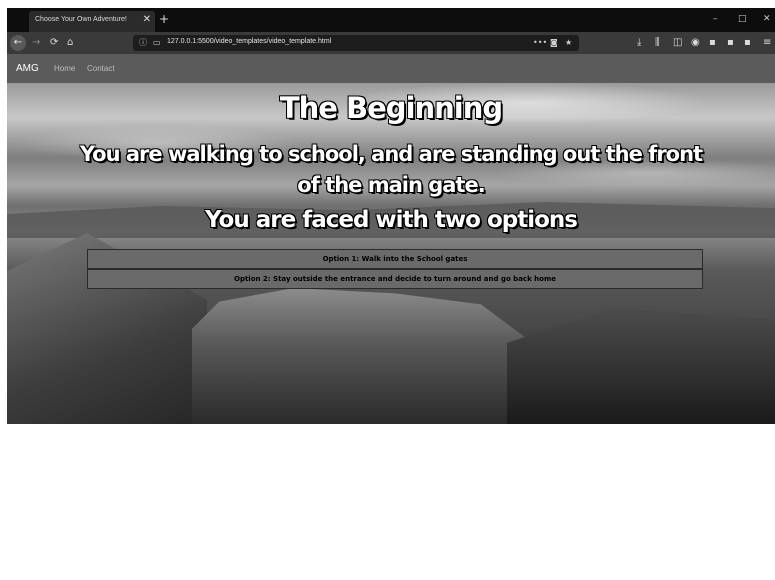 The image size is (775, 580). What do you see at coordinates (568, 43) in the screenshot?
I see `bookmark-star-icon: ★` at bounding box center [568, 43].